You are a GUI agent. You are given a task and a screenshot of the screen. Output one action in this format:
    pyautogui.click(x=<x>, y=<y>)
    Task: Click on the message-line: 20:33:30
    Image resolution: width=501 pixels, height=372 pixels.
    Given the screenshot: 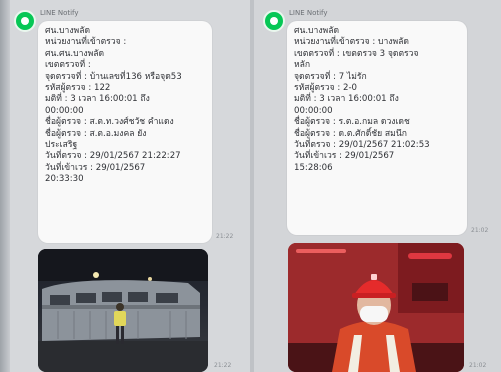 What is the action you would take?
    pyautogui.click(x=64, y=179)
    